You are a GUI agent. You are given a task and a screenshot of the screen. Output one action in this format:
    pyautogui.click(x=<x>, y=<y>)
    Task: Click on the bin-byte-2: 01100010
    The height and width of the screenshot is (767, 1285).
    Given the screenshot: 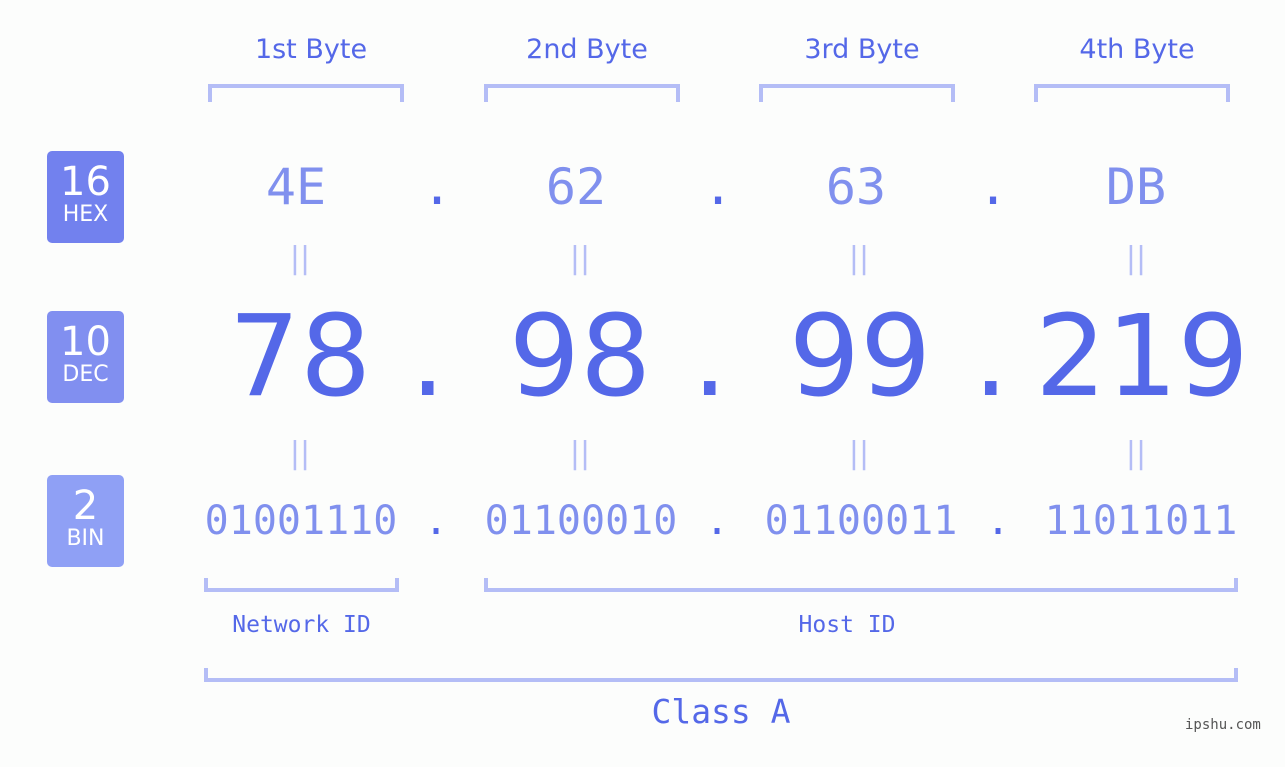 What is the action you would take?
    pyautogui.click(x=581, y=521)
    